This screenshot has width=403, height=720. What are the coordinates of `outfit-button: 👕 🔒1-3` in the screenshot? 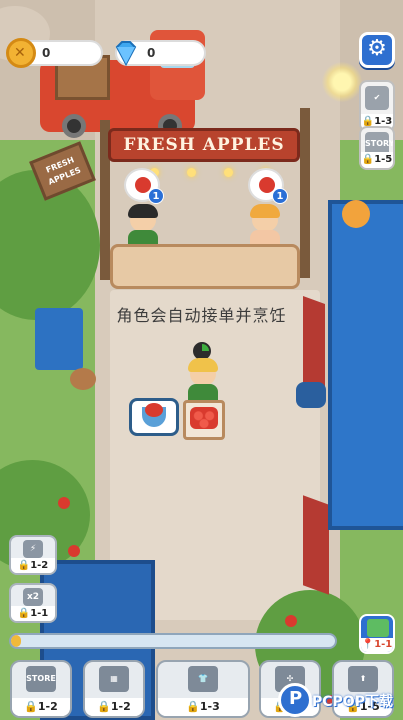 It's located at (203, 689).